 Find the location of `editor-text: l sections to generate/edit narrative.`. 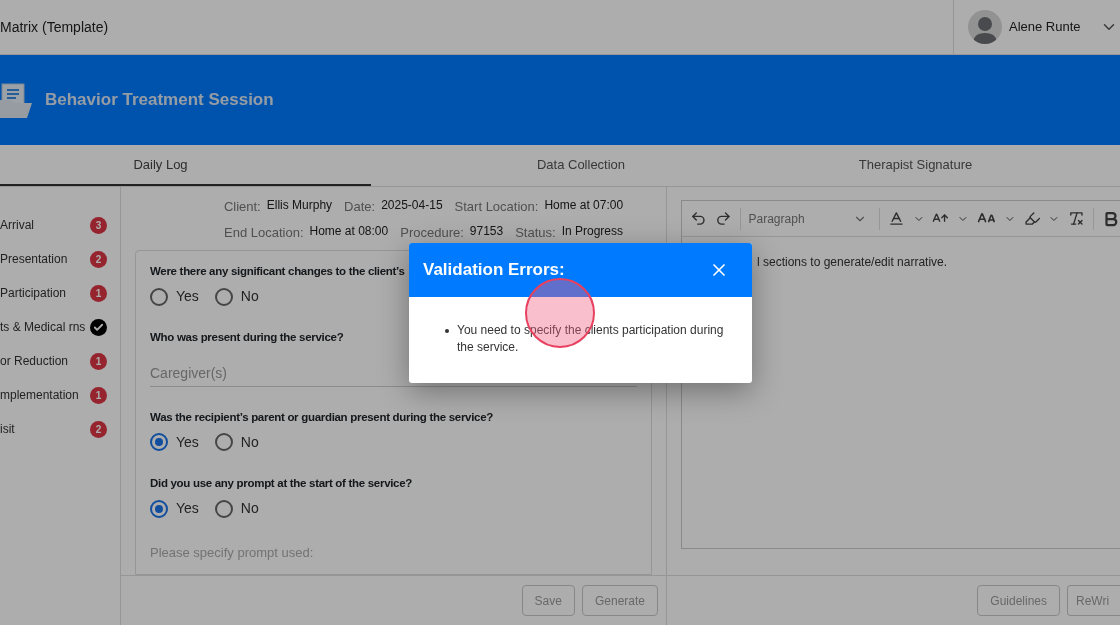

editor-text: l sections to generate/edit narrative. is located at coordinates (852, 262).